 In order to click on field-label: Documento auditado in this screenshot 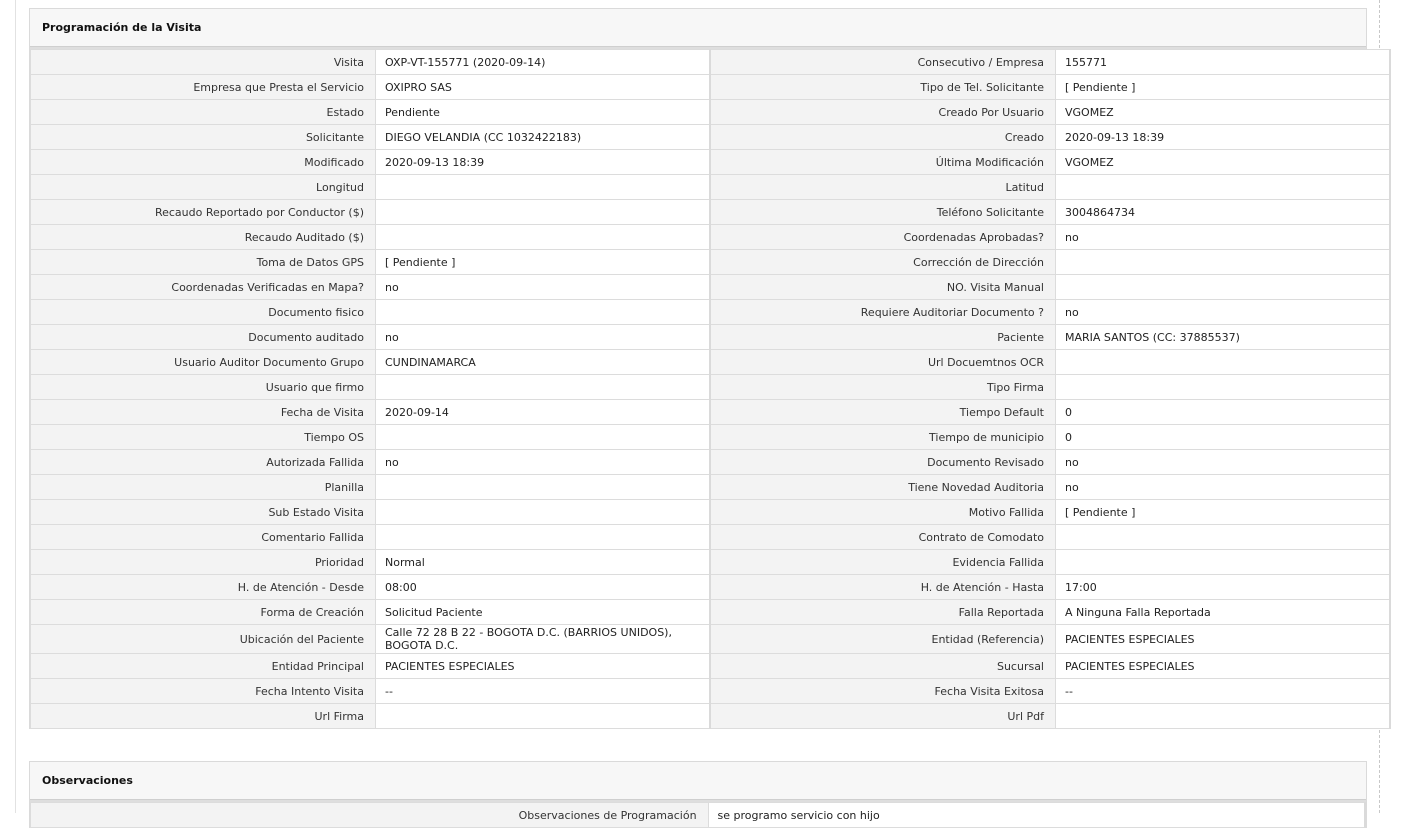, I will do `click(203, 337)`.